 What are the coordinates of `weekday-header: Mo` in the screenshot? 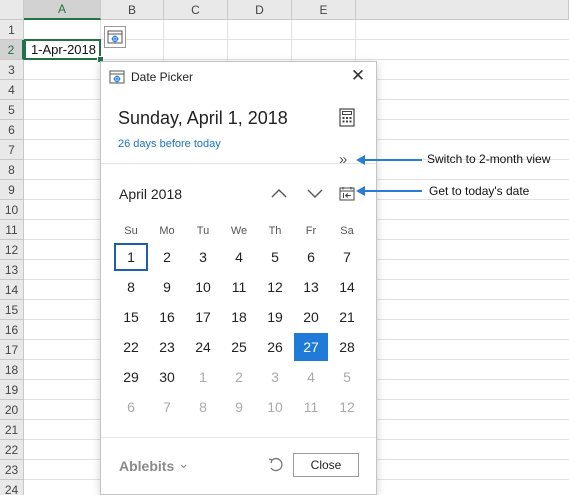 It's located at (167, 231).